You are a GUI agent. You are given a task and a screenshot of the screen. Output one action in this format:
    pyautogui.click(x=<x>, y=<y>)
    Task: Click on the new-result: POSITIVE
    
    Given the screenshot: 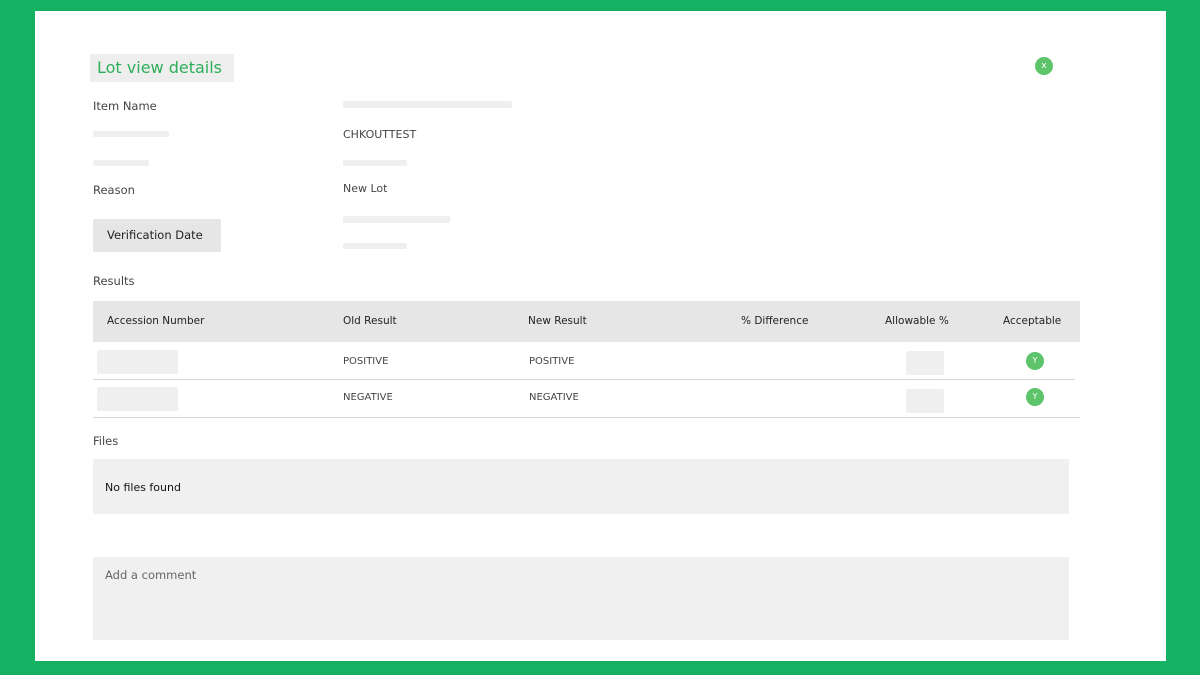 What is the action you would take?
    pyautogui.click(x=552, y=361)
    